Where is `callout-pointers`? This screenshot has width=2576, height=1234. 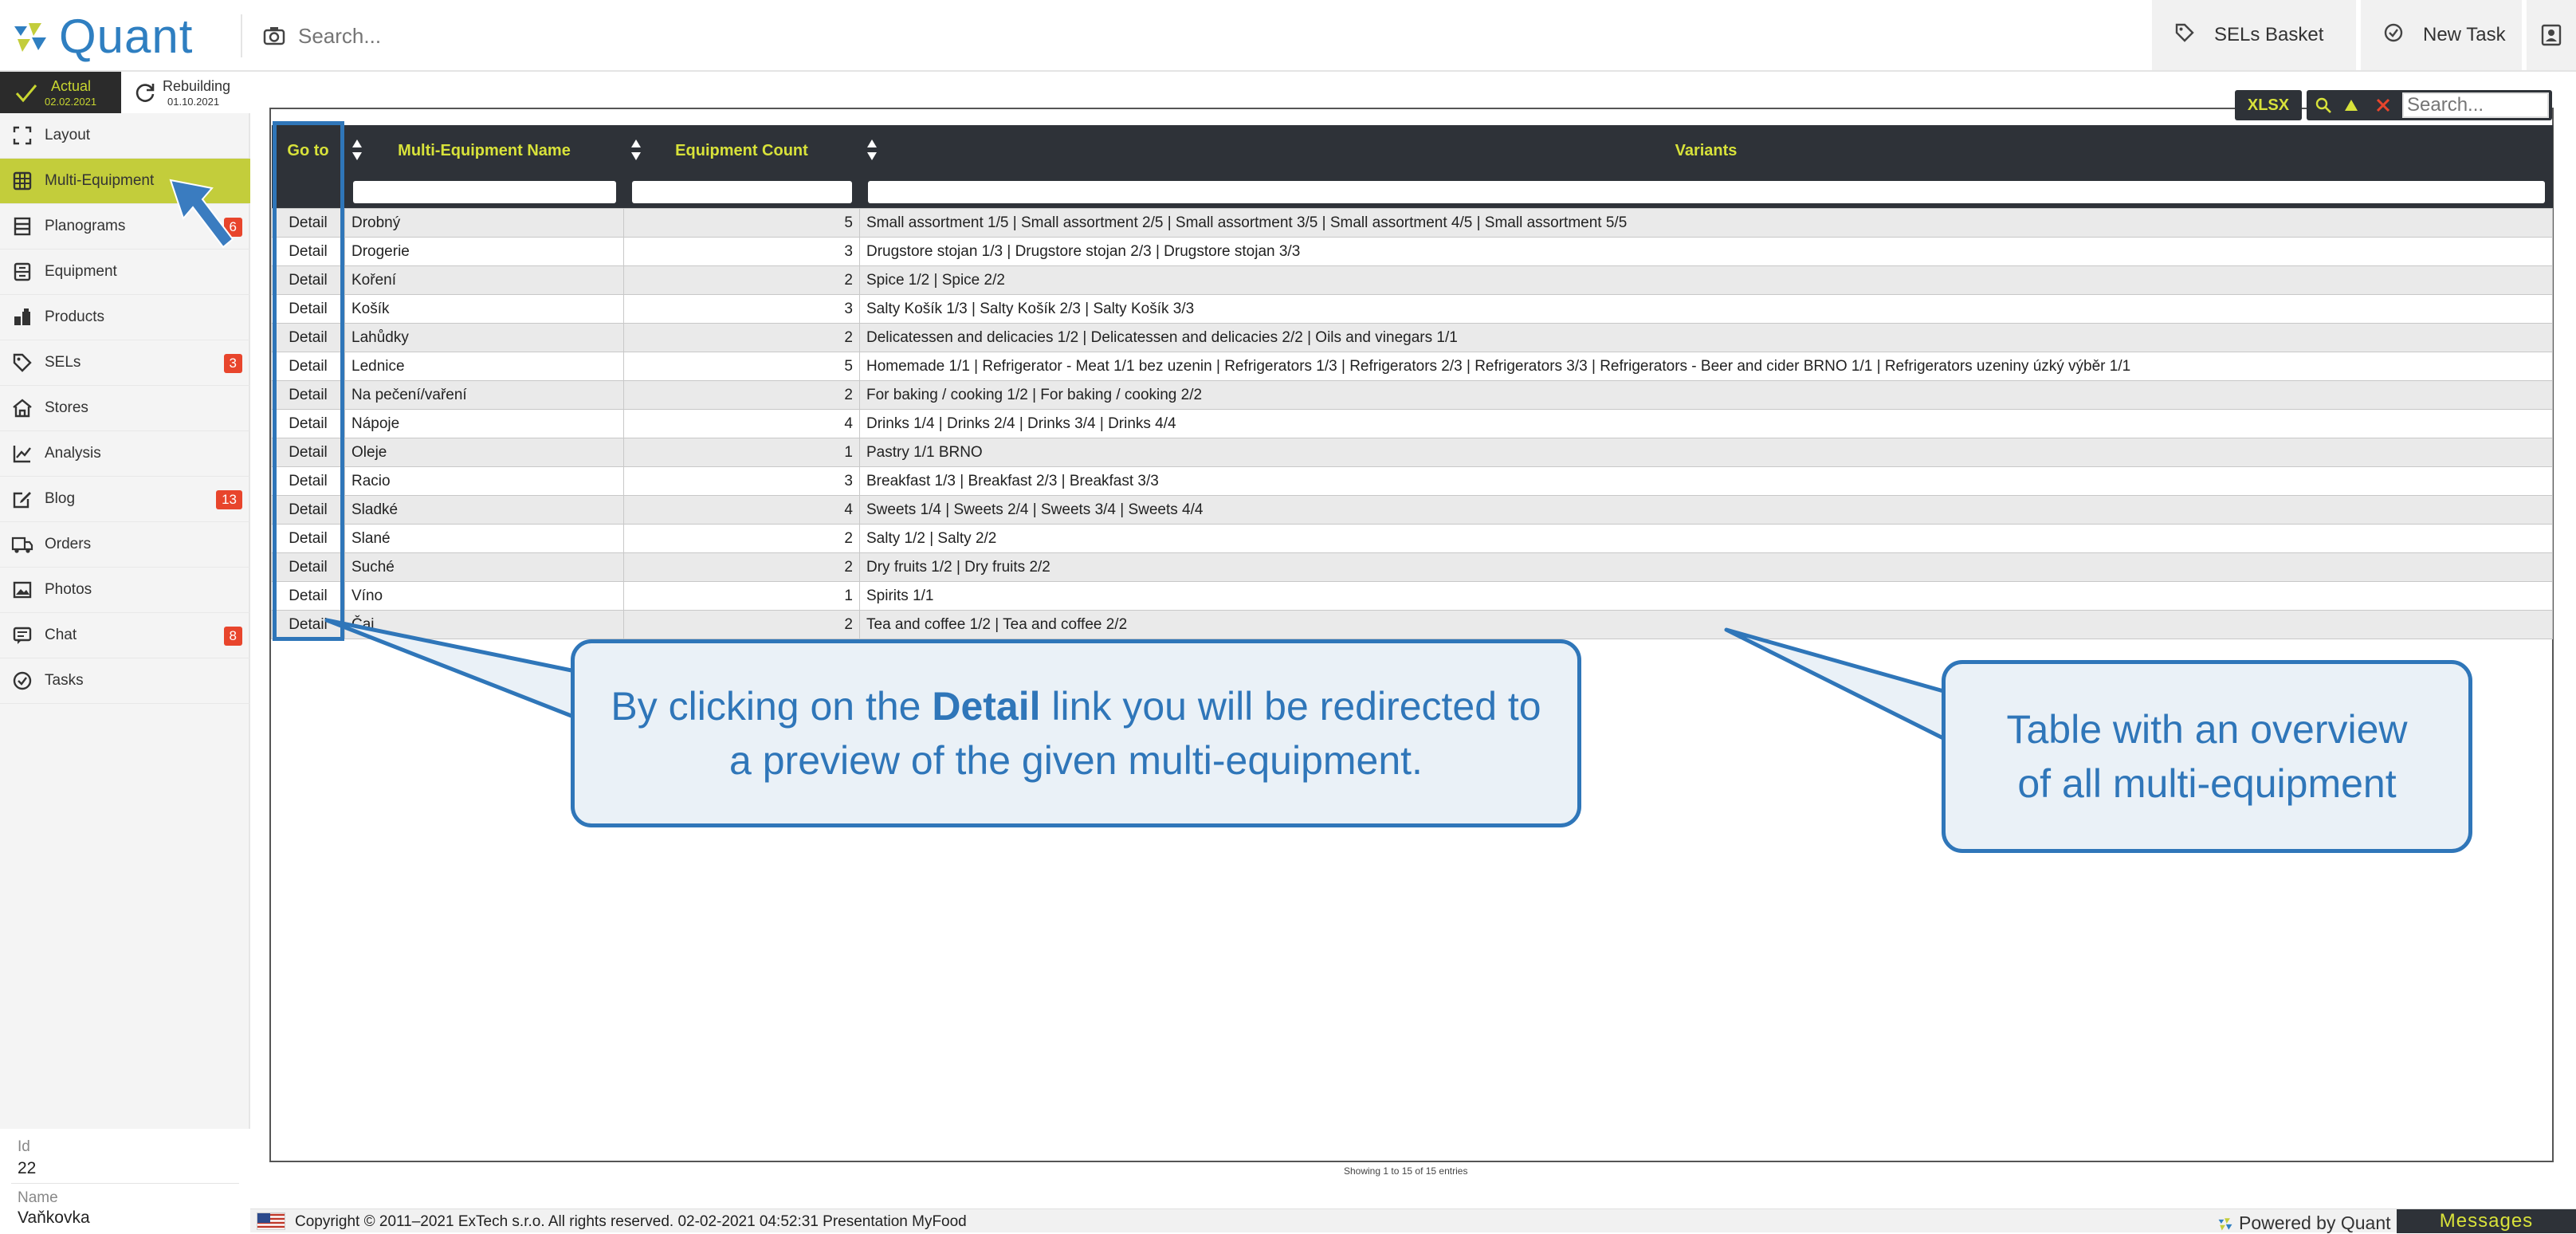 callout-pointers is located at coordinates (1136, 680).